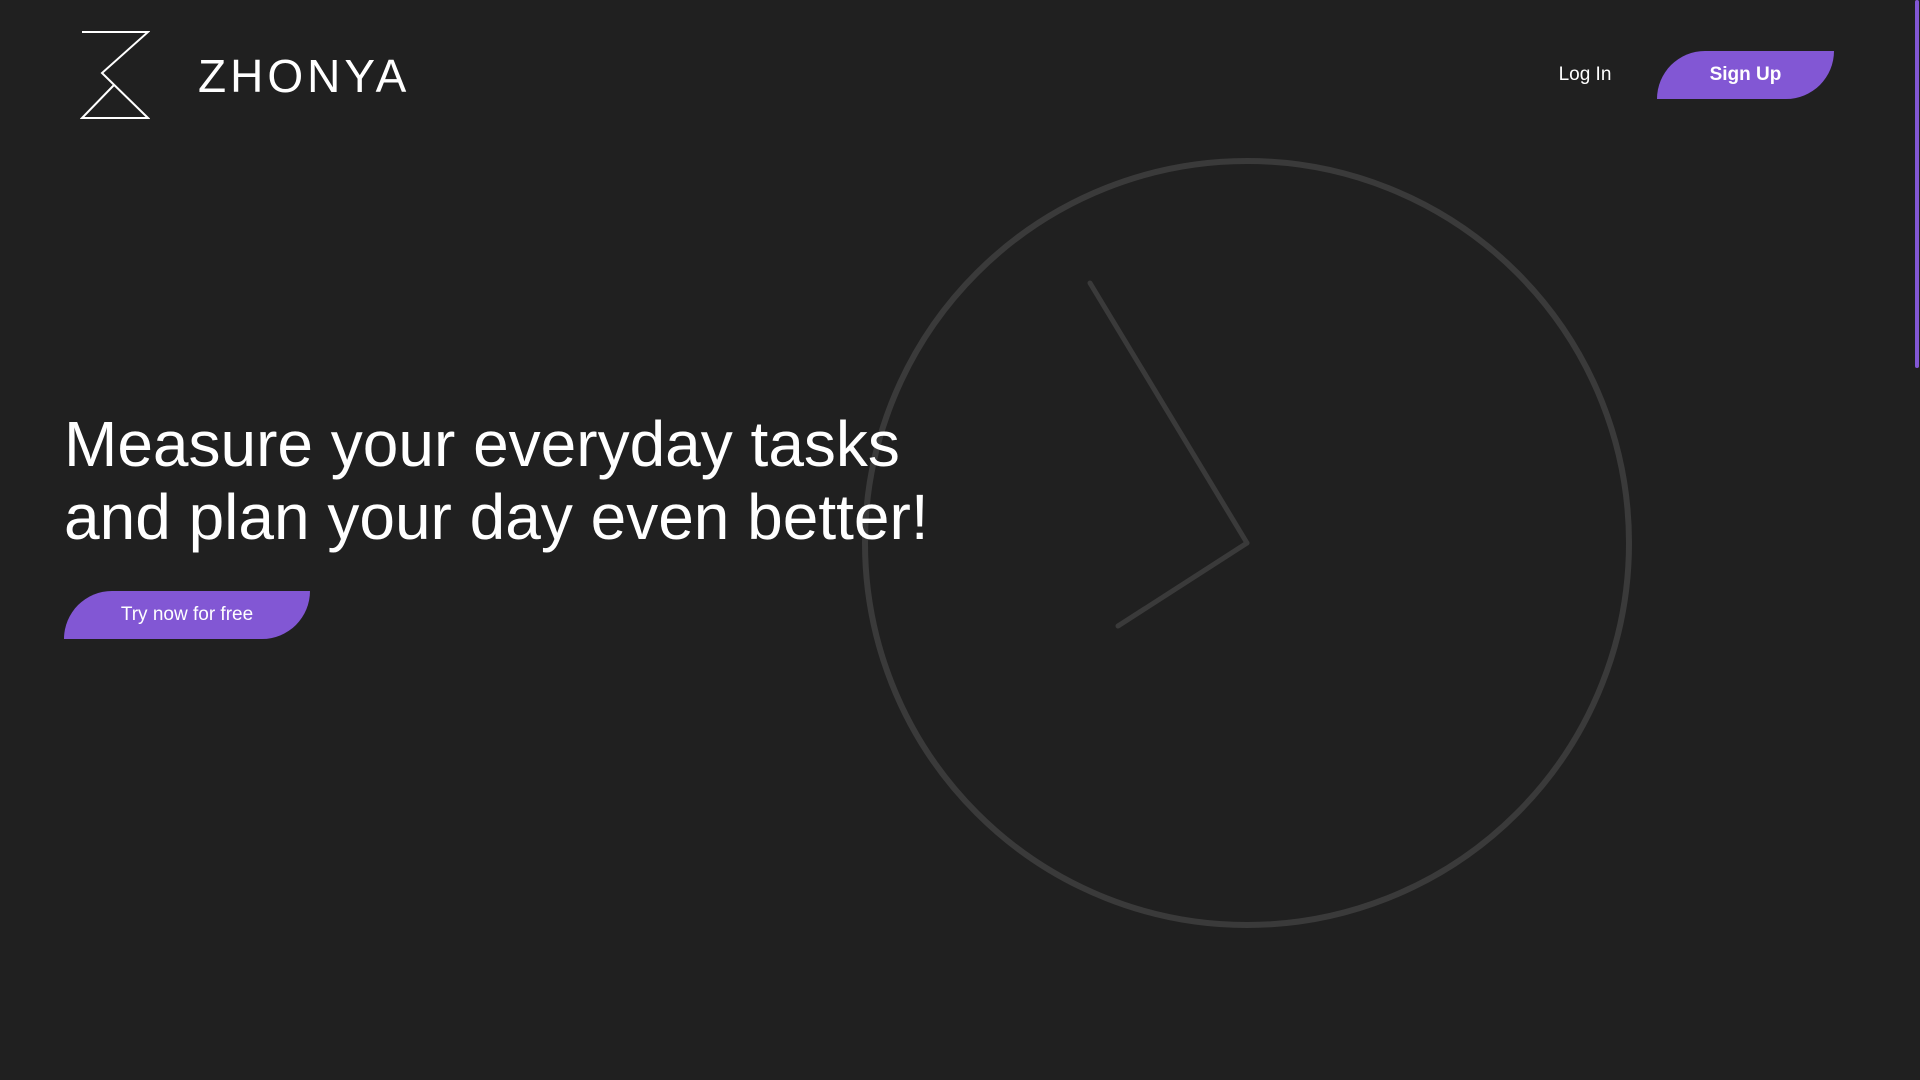  Describe the element at coordinates (482, 444) in the screenshot. I see `hero-title-line-1: Measure your everyday tasks` at that location.